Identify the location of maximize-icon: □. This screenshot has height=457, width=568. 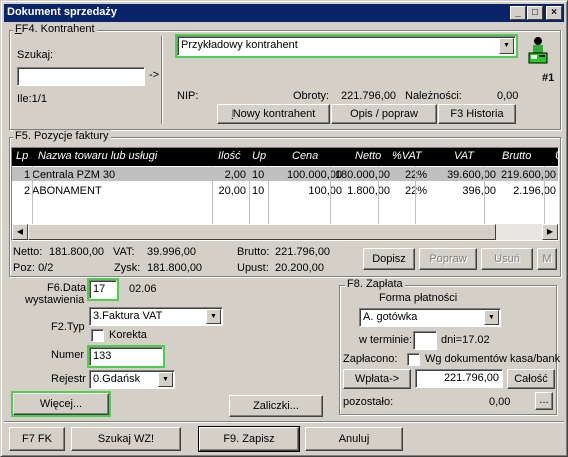
(535, 13).